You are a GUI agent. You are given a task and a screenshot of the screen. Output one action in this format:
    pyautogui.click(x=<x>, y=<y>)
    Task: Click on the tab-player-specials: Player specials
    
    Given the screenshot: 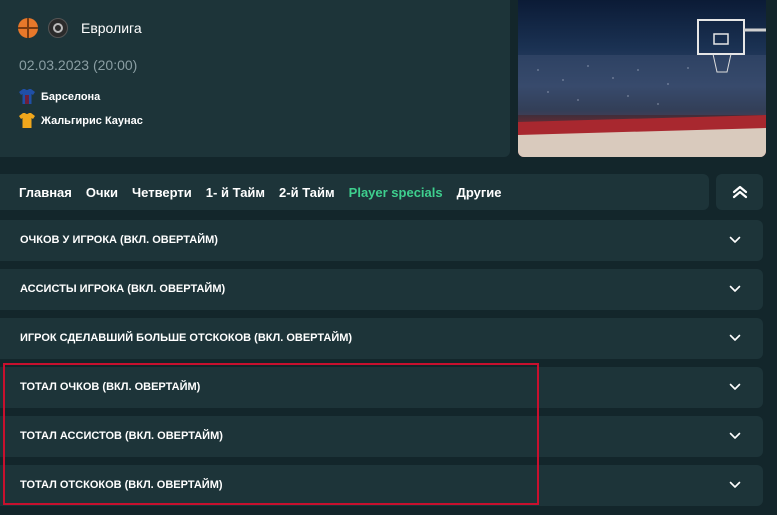 What is the action you would take?
    pyautogui.click(x=396, y=192)
    